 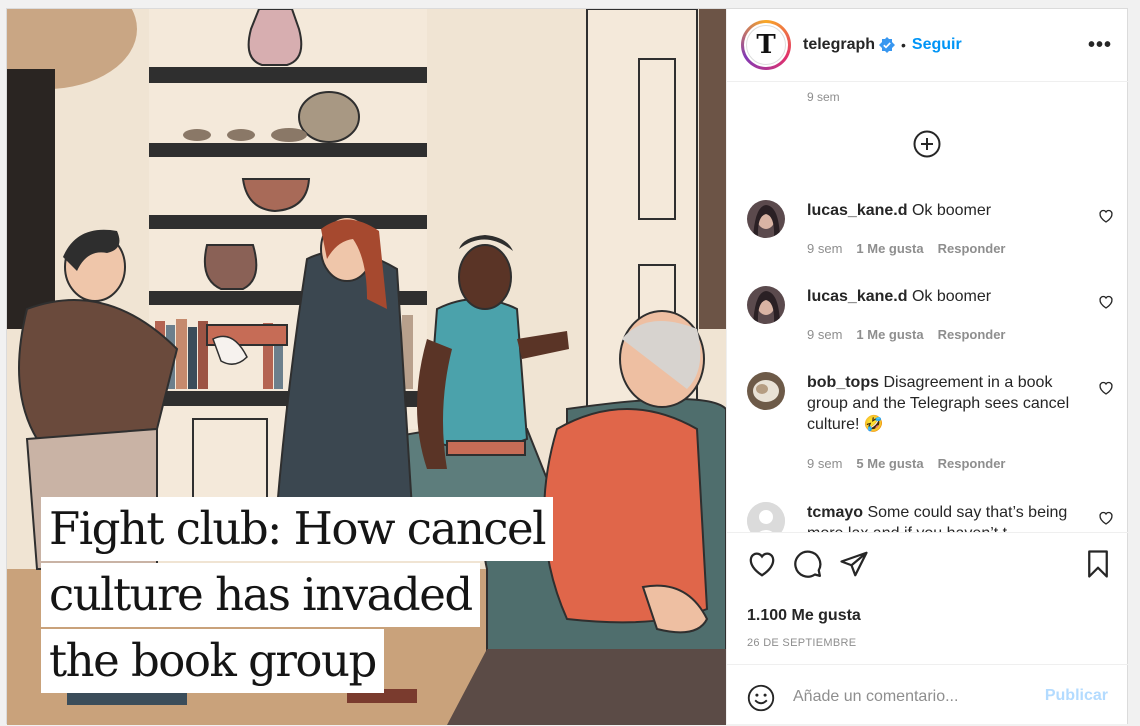 I want to click on follow-button: Seguir, so click(x=937, y=45).